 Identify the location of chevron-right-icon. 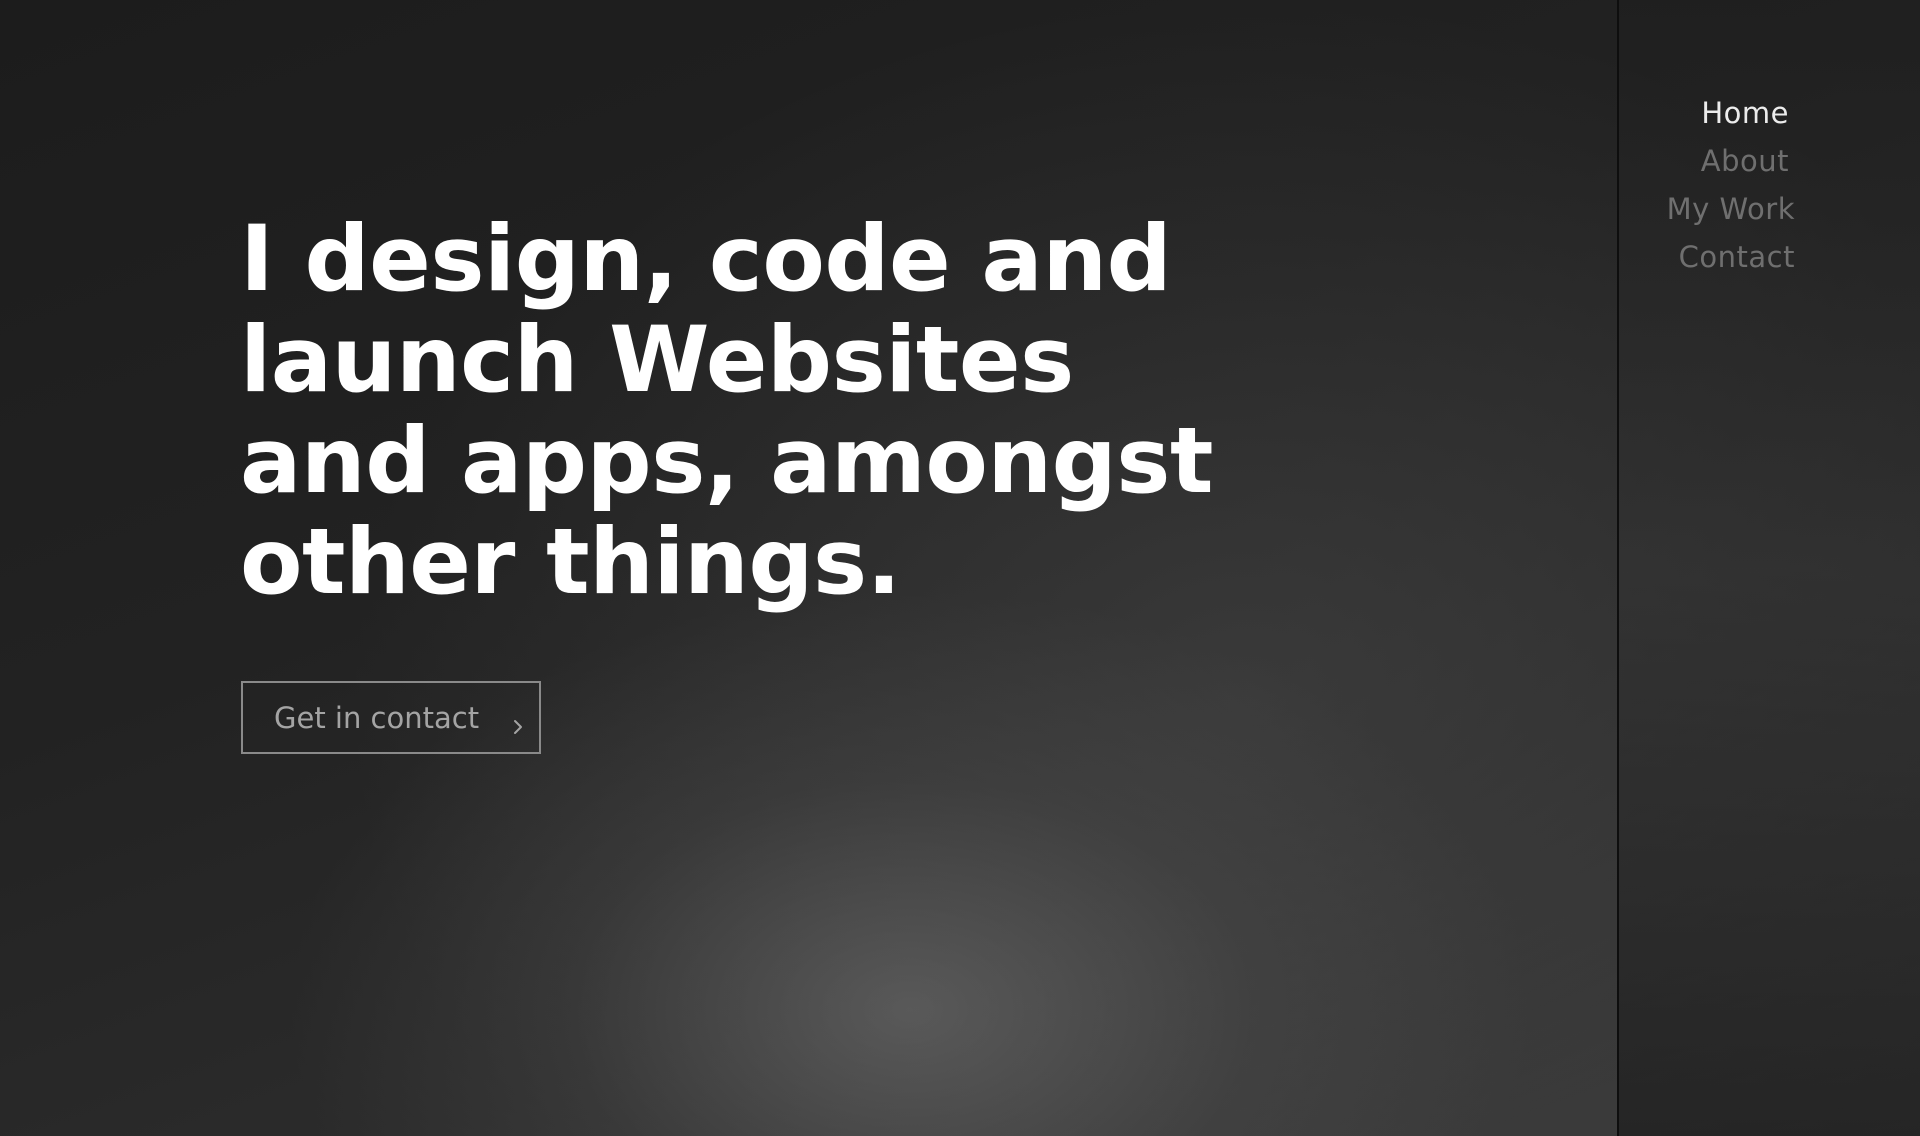
(518, 721).